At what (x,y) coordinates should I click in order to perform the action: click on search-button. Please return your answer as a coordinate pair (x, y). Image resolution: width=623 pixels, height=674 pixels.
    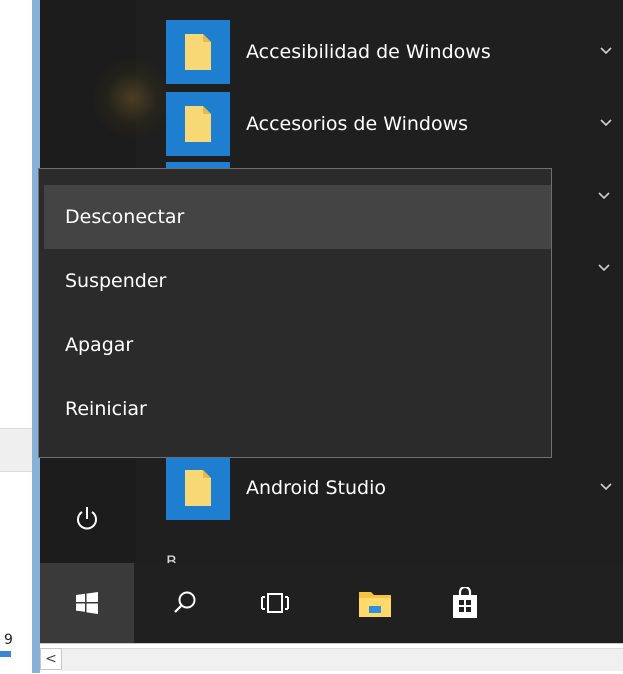
    Looking at the image, I should click on (185, 603).